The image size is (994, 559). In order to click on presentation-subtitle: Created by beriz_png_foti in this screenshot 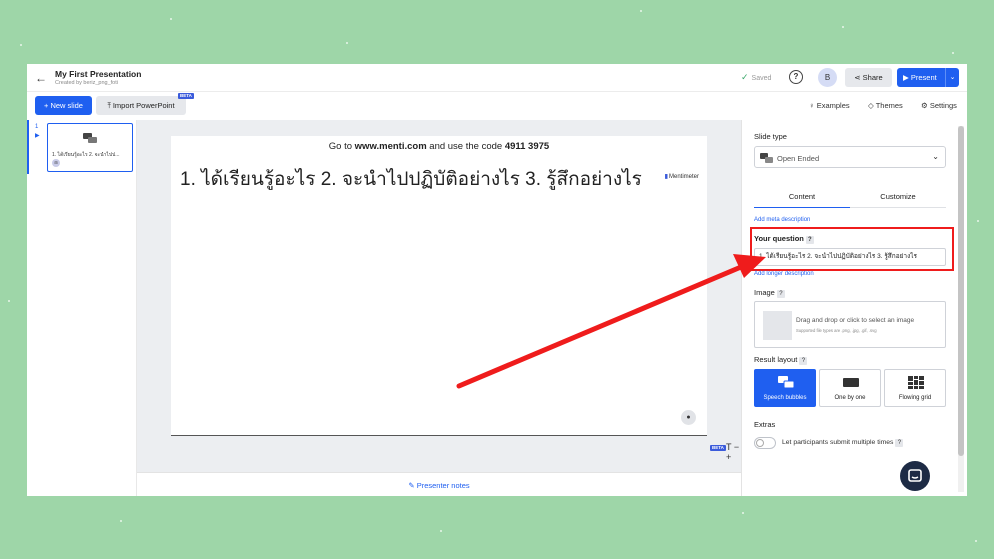, I will do `click(86, 83)`.